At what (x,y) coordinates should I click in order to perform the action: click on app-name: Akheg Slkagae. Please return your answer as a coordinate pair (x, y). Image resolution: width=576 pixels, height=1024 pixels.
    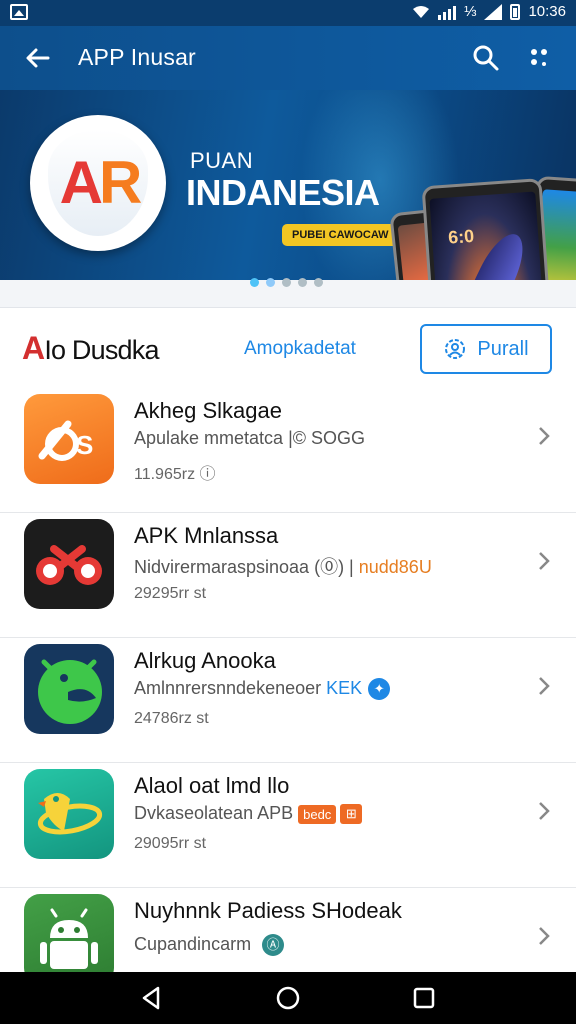
    Looking at the image, I should click on (208, 410).